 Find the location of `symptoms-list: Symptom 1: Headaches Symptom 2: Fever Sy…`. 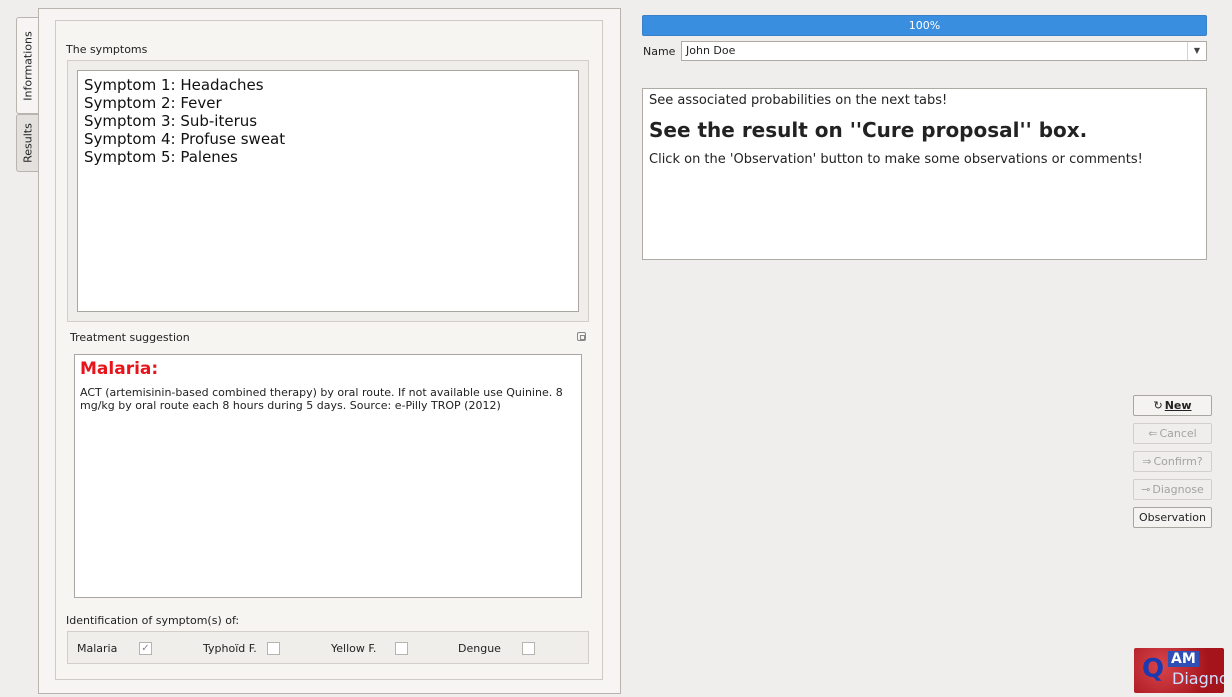

symptoms-list: Symptom 1: Headaches Symptom 2: Fever Sy… is located at coordinates (328, 191).